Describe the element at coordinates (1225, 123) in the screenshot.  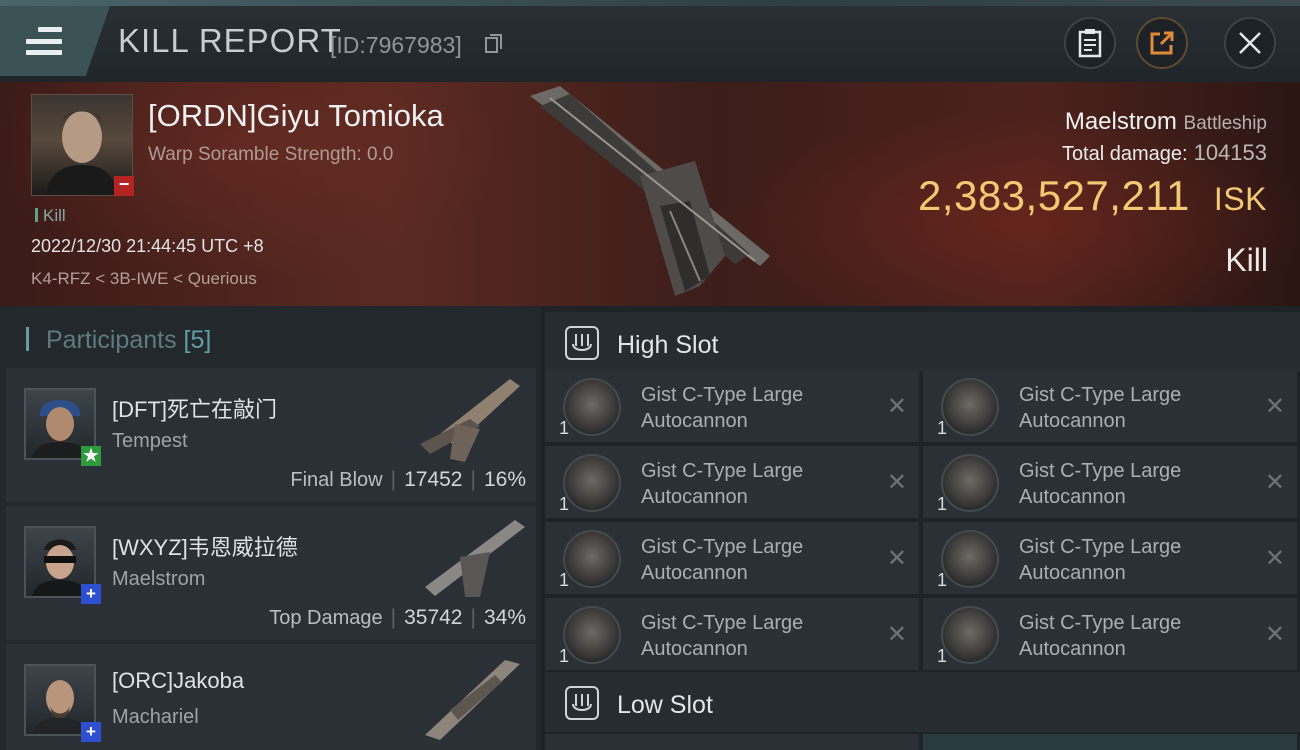
I see `ship-class: Battleship` at that location.